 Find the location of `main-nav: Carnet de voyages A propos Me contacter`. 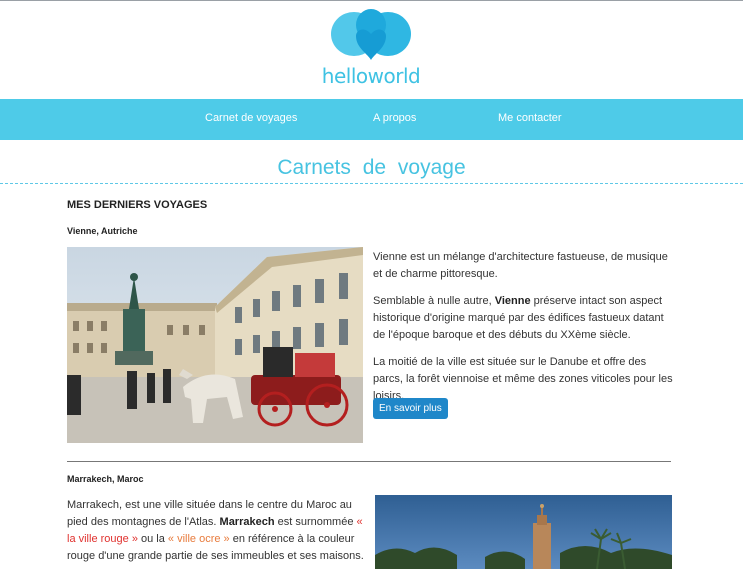

main-nav: Carnet de voyages A propos Me contacter is located at coordinates (371, 119).